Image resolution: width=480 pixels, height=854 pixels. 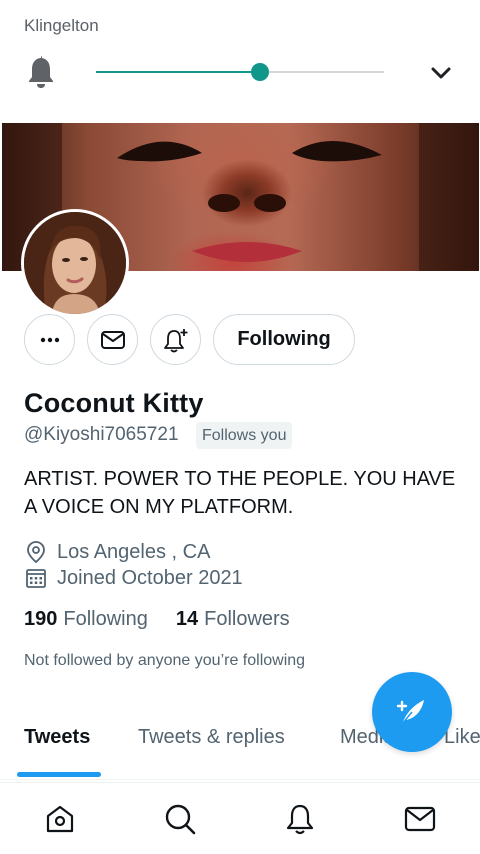 I want to click on location-text: Los Angeles , CA, so click(x=134, y=551).